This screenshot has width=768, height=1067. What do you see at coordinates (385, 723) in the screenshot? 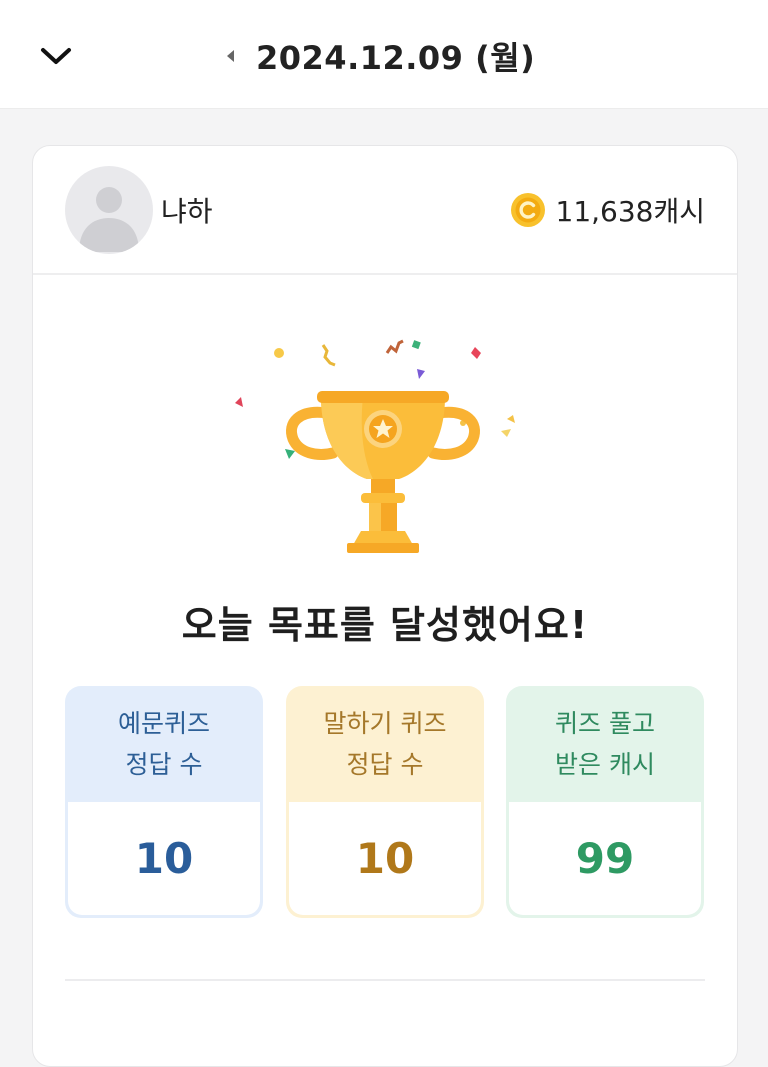
I see `stat-label-line1: 말하기 퀴즈` at bounding box center [385, 723].